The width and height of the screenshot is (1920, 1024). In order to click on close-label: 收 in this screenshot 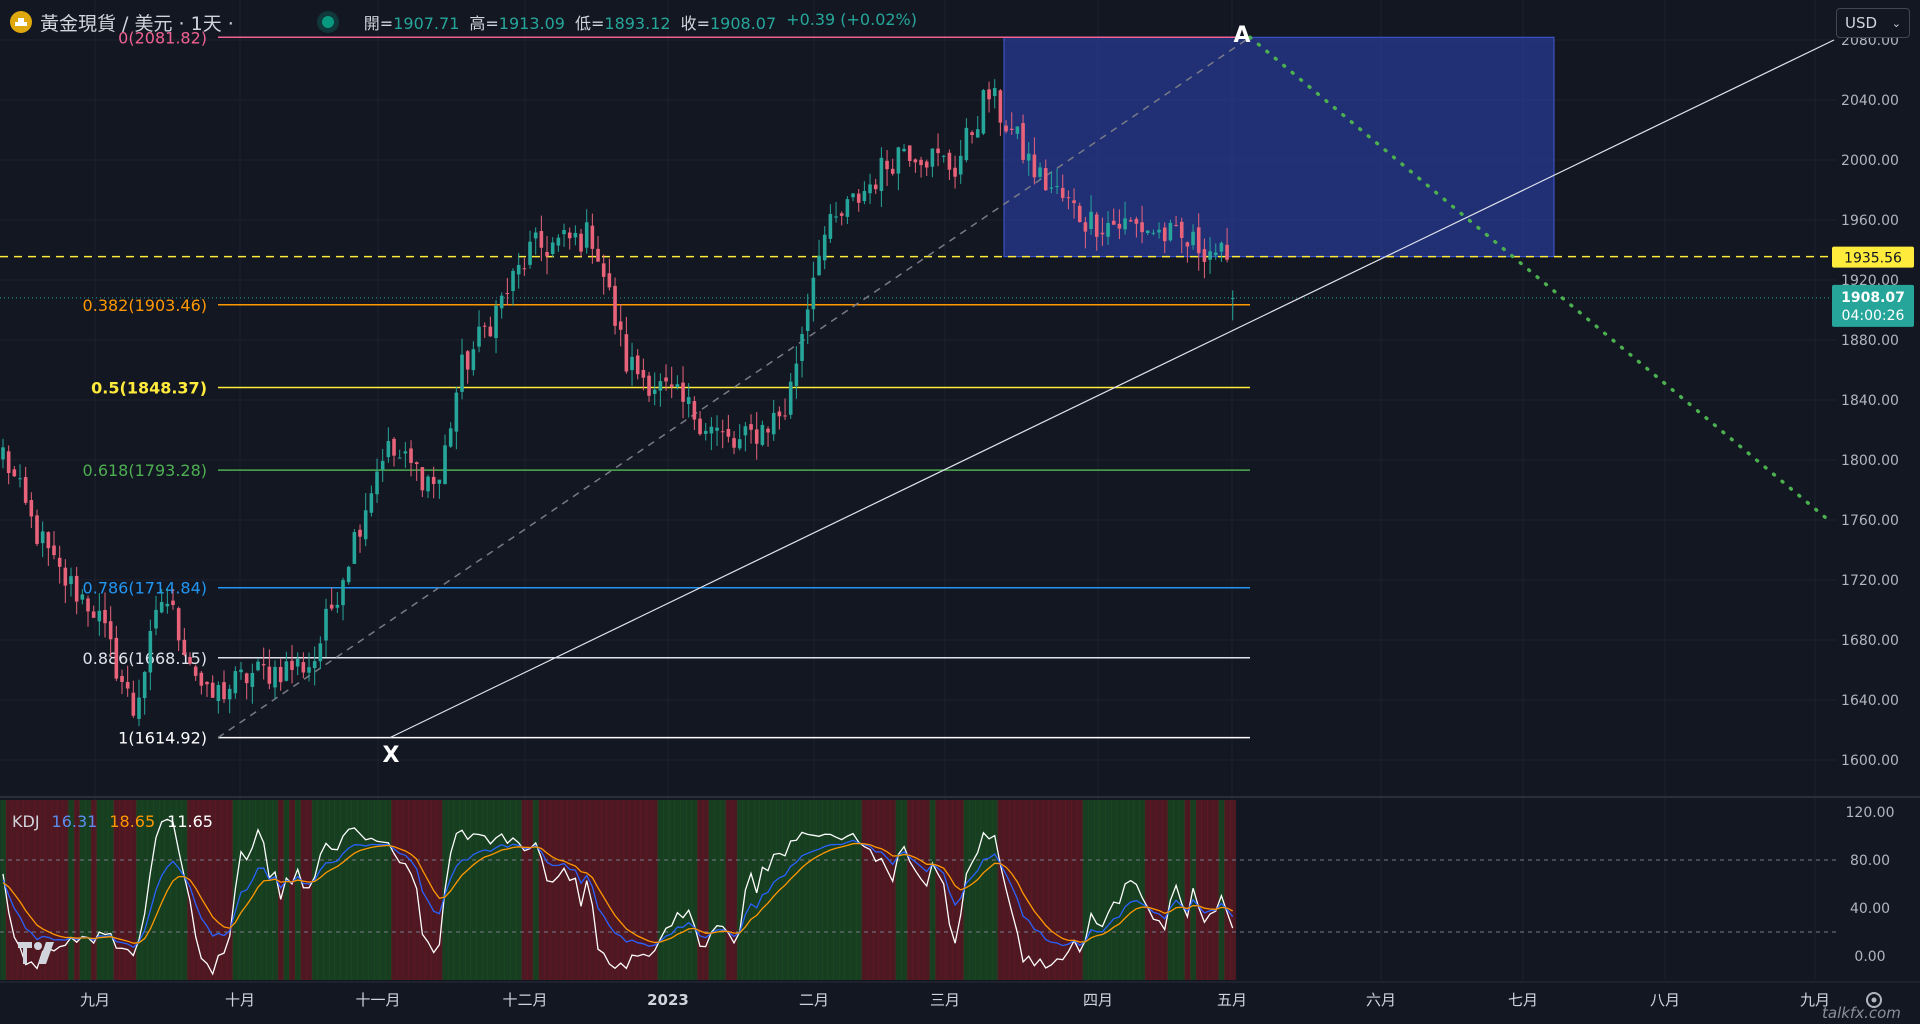, I will do `click(688, 23)`.